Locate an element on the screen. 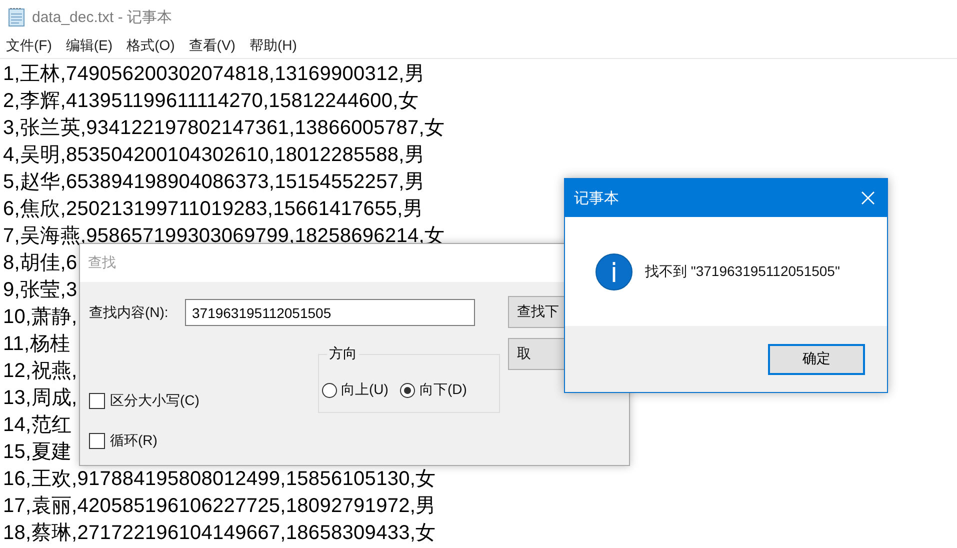 The image size is (957, 548). message-text: 找不到 "371963195112051505" is located at coordinates (742, 271).